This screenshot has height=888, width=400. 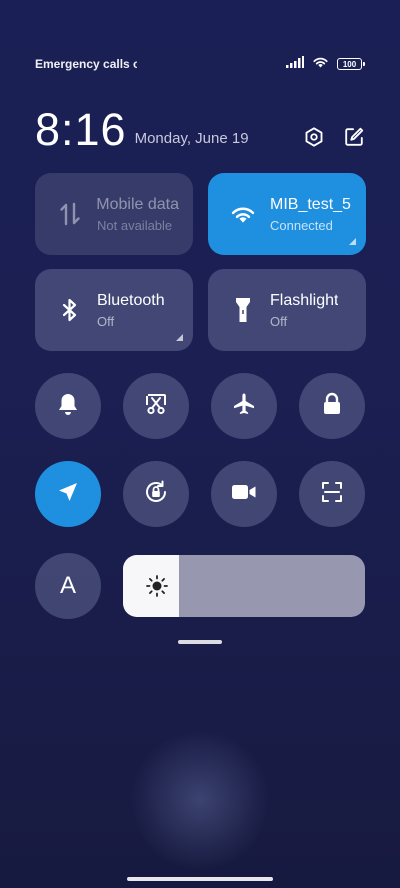 I want to click on mobile-data-status: Not available, so click(x=135, y=225).